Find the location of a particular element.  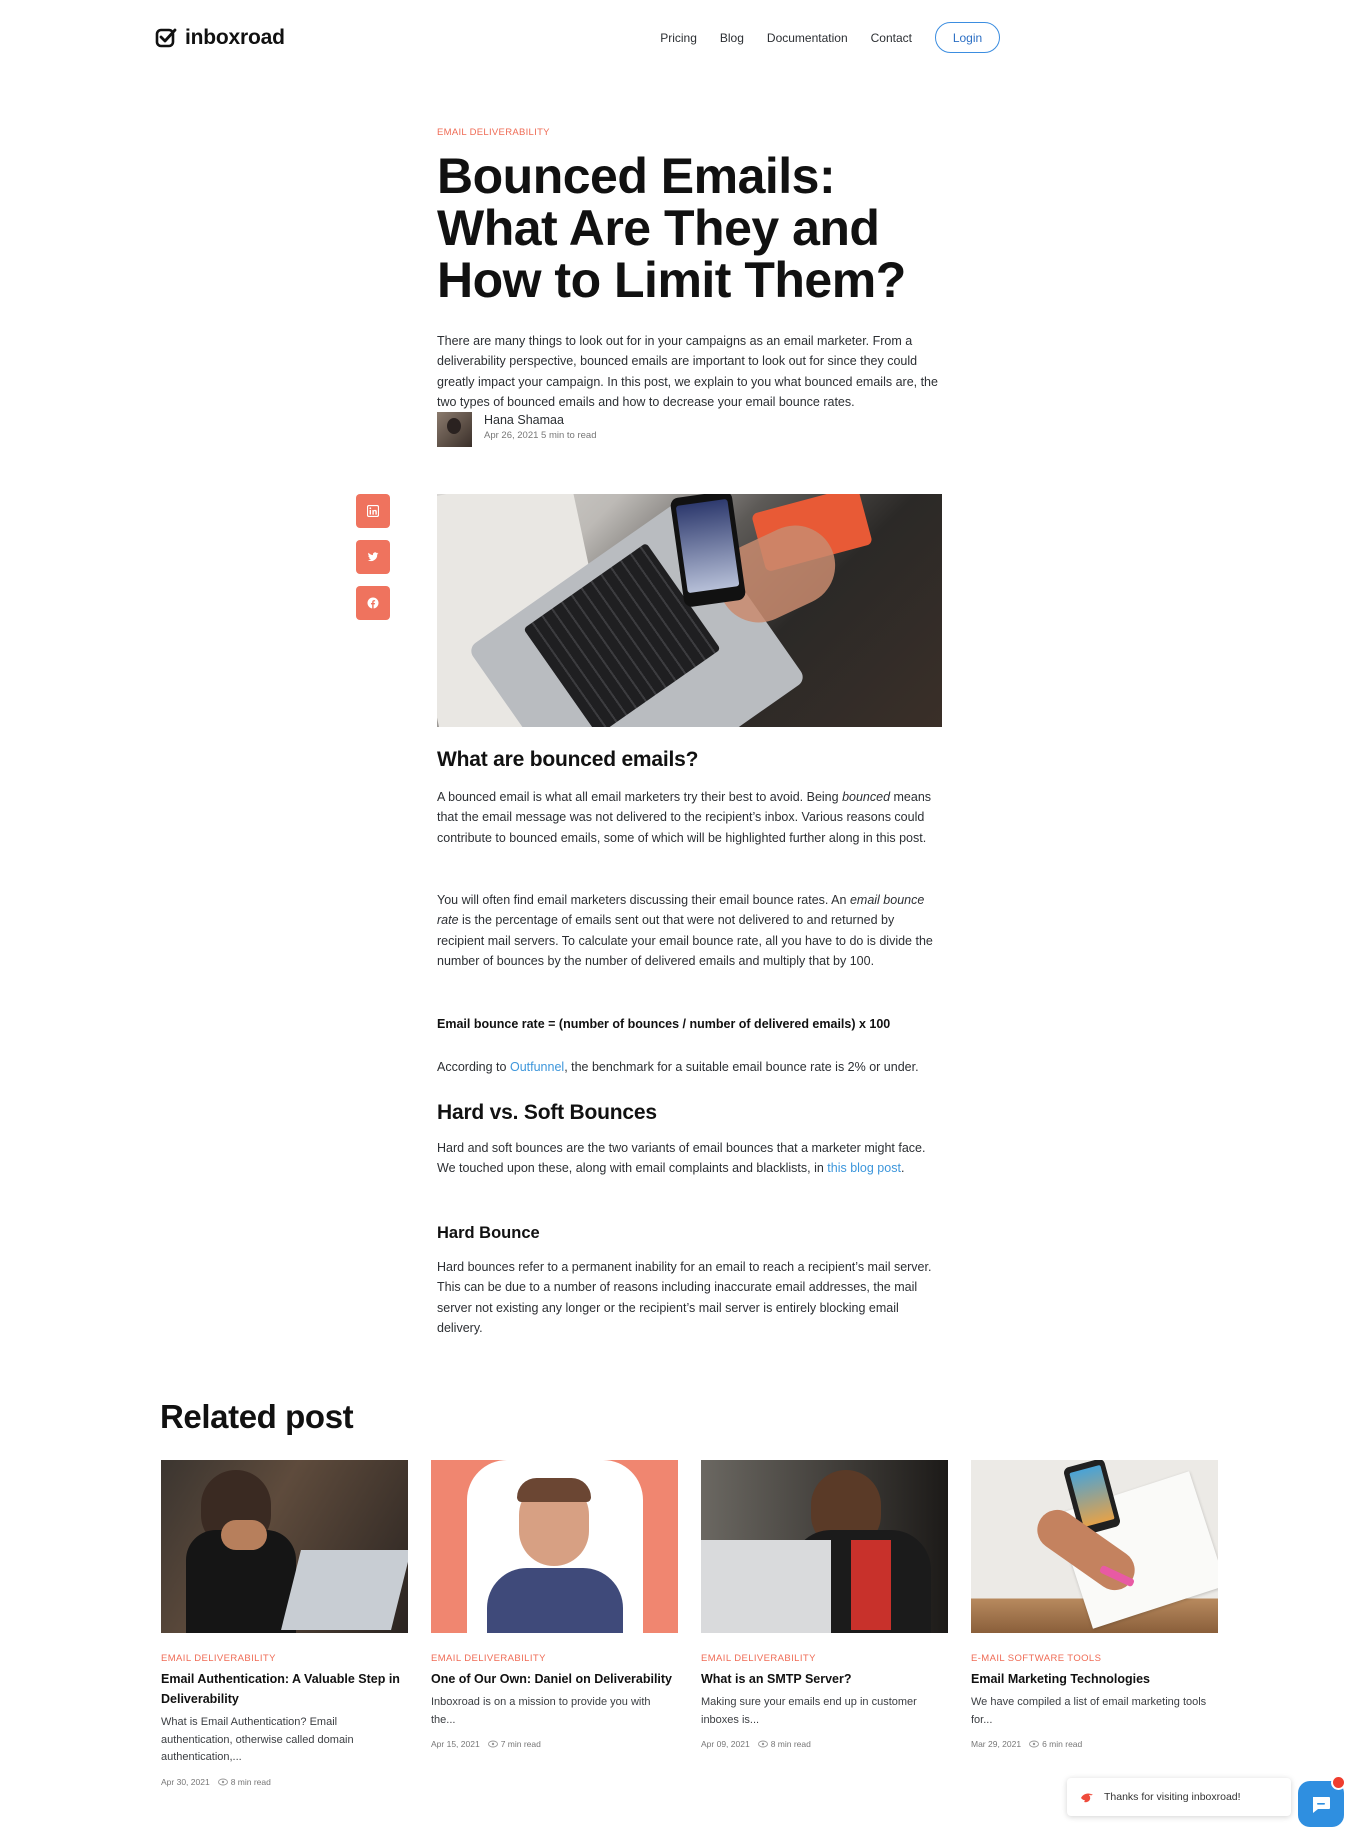

chat-greeting: Thanks for visiting inboxroad! is located at coordinates (1179, 1797).